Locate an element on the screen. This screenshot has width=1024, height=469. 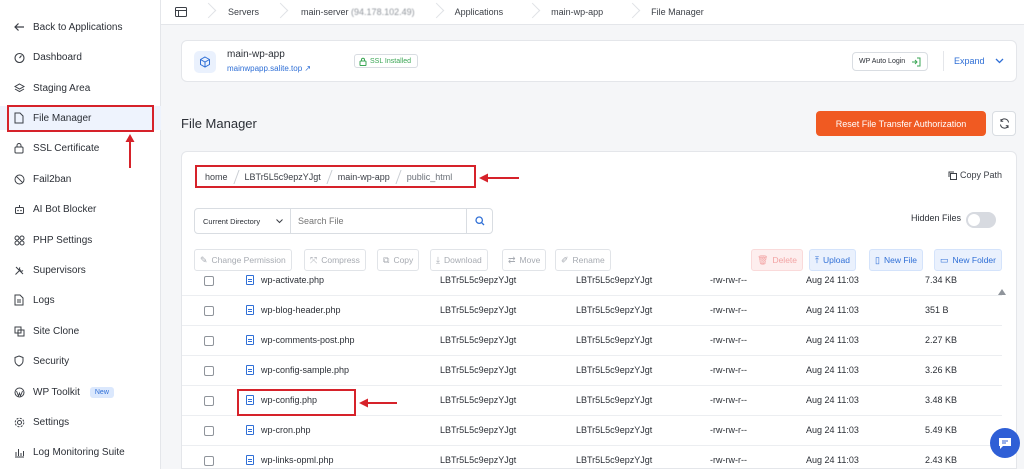
hidden-files-toggle is located at coordinates (981, 220).